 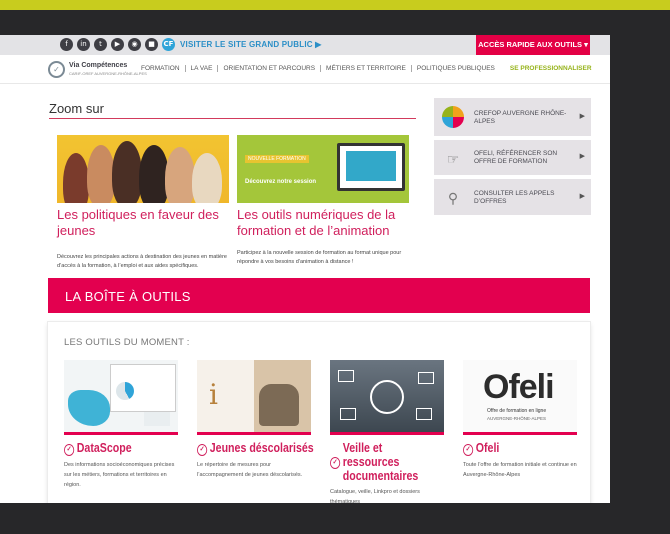 What do you see at coordinates (319, 295) in the screenshot?
I see `toolbox-banner: LA BOÎTE À OUTILS` at bounding box center [319, 295].